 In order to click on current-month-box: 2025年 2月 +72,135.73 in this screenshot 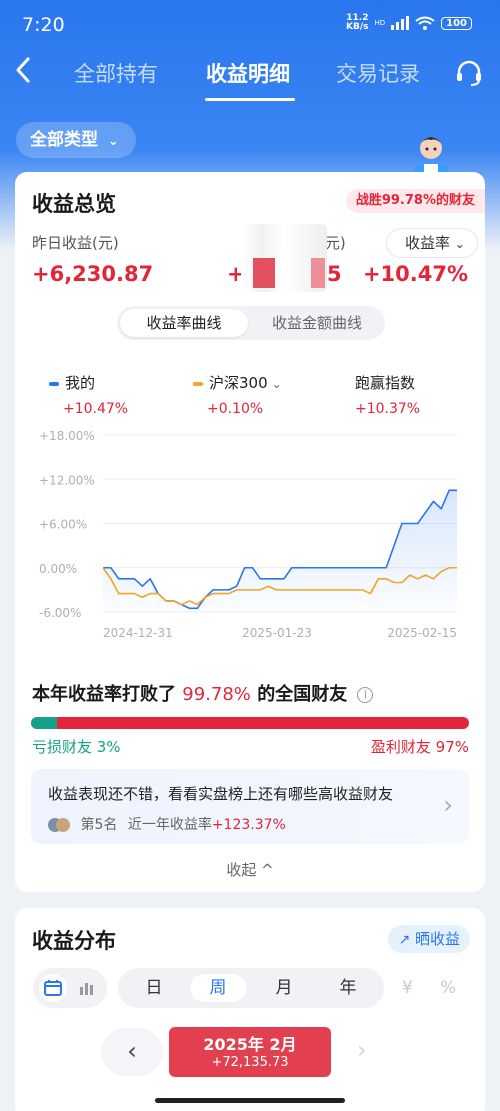, I will do `click(250, 1052)`.